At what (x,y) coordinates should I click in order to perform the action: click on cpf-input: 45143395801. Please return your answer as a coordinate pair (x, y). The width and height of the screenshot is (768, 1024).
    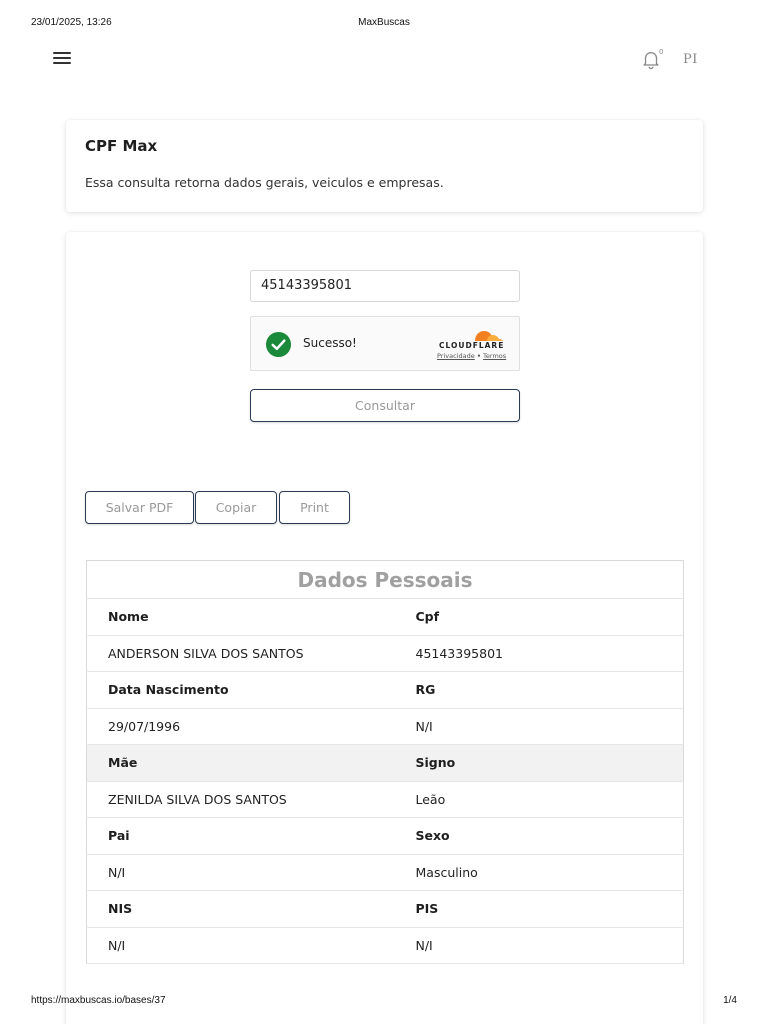
    Looking at the image, I should click on (385, 286).